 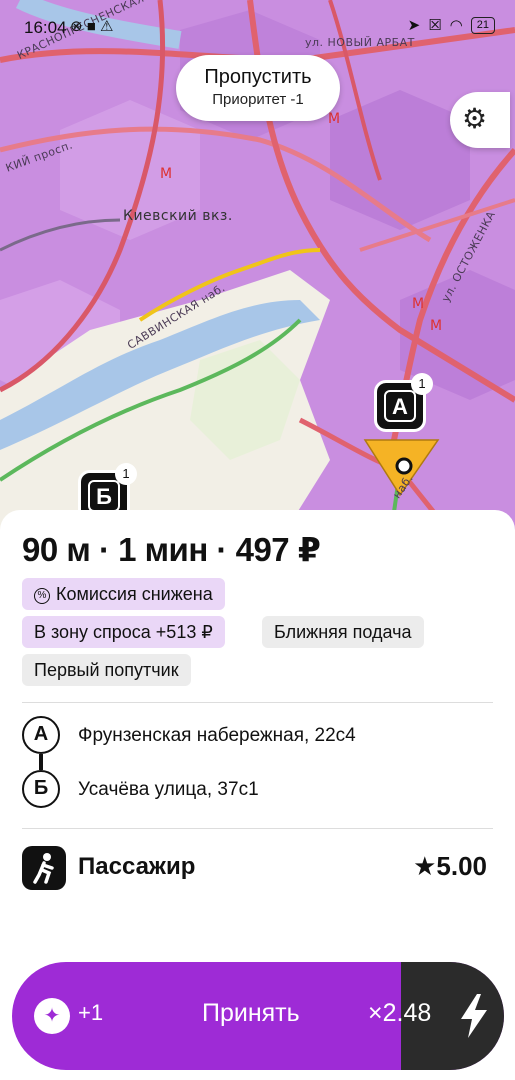 I want to click on accept-label: Принять, so click(x=251, y=1013).